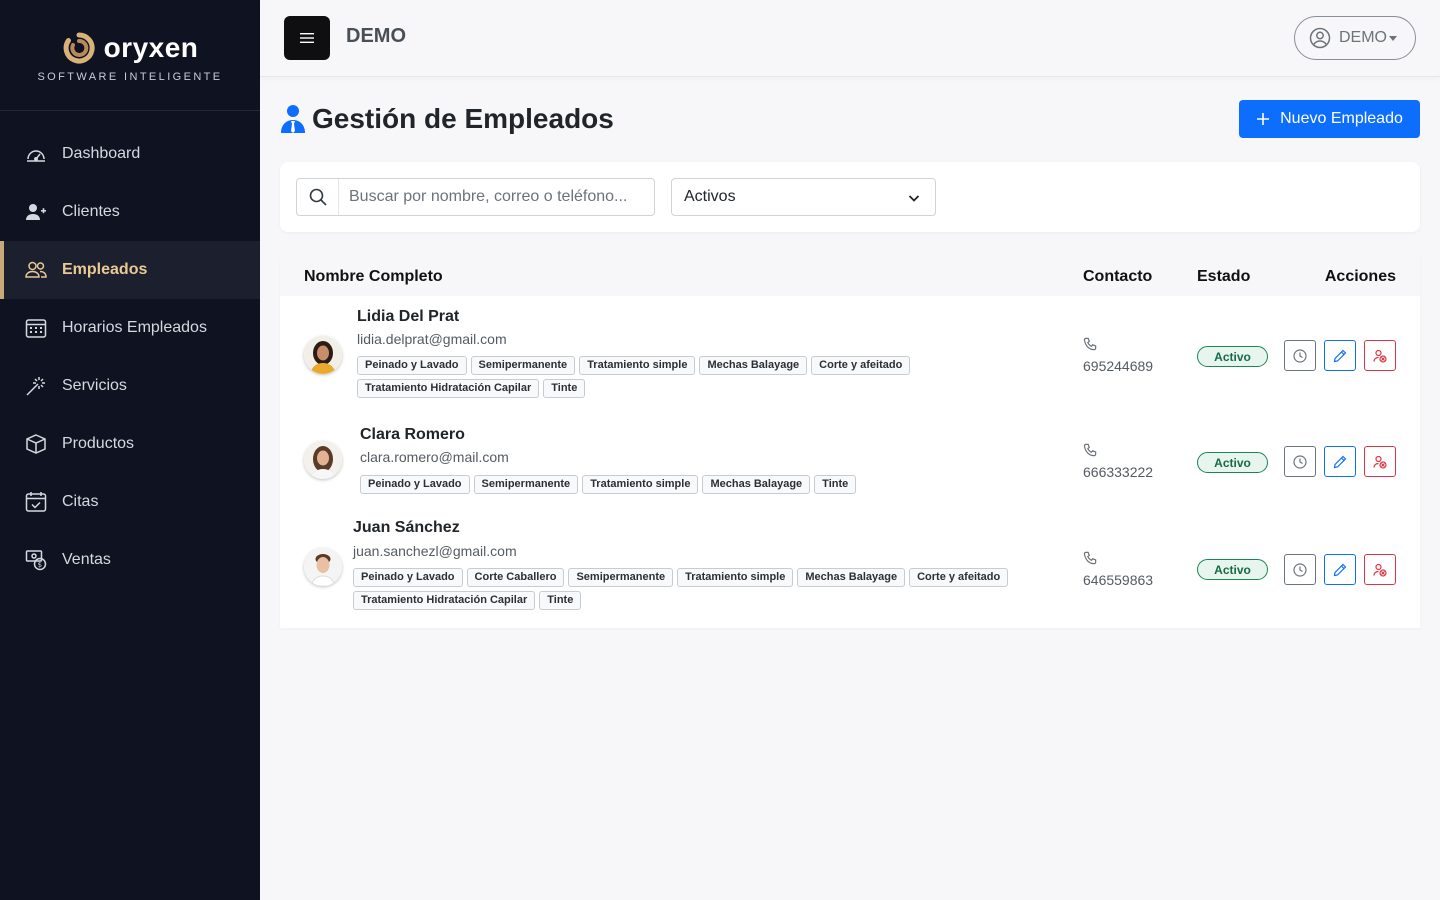  Describe the element at coordinates (1360, 276) in the screenshot. I see `col-header-actions: Acciones` at that location.